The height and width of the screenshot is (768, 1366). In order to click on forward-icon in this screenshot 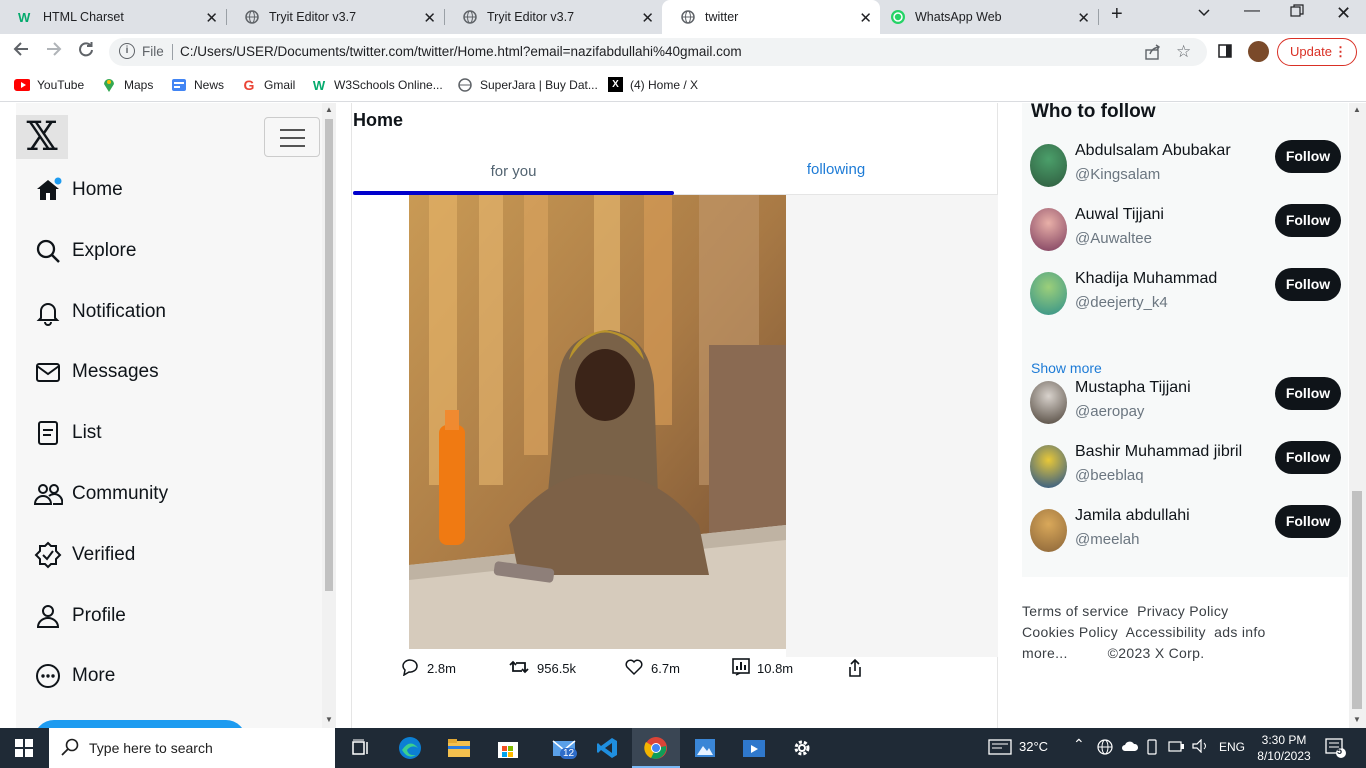, I will do `click(54, 51)`.